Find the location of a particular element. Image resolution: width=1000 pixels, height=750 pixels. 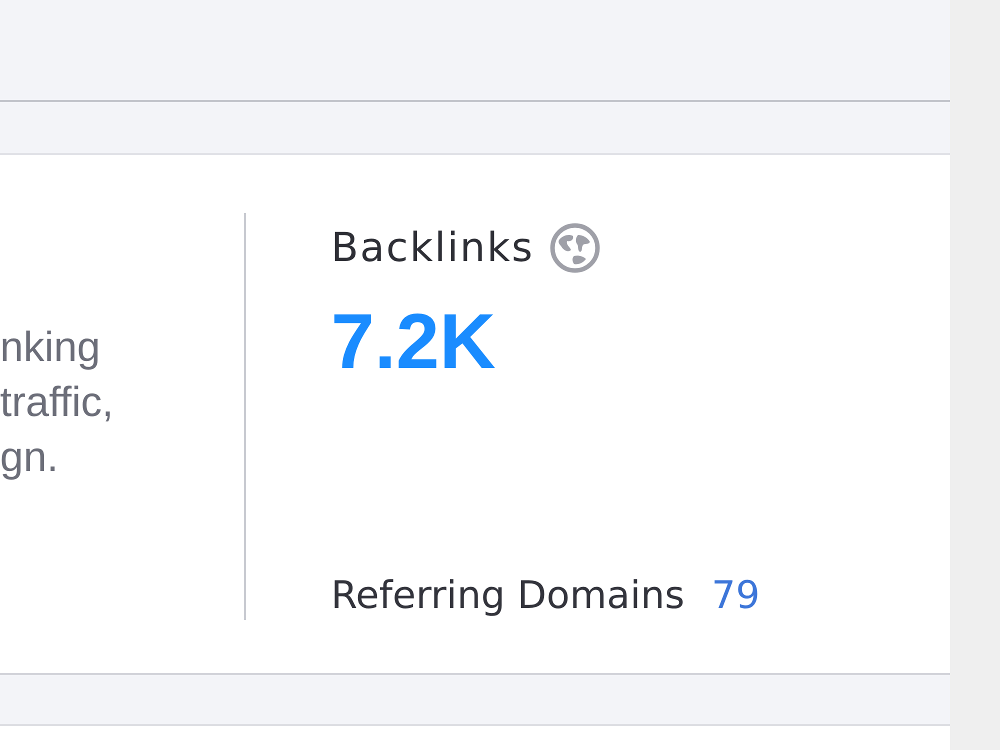

referring-domains-count-link: 79 is located at coordinates (736, 595).